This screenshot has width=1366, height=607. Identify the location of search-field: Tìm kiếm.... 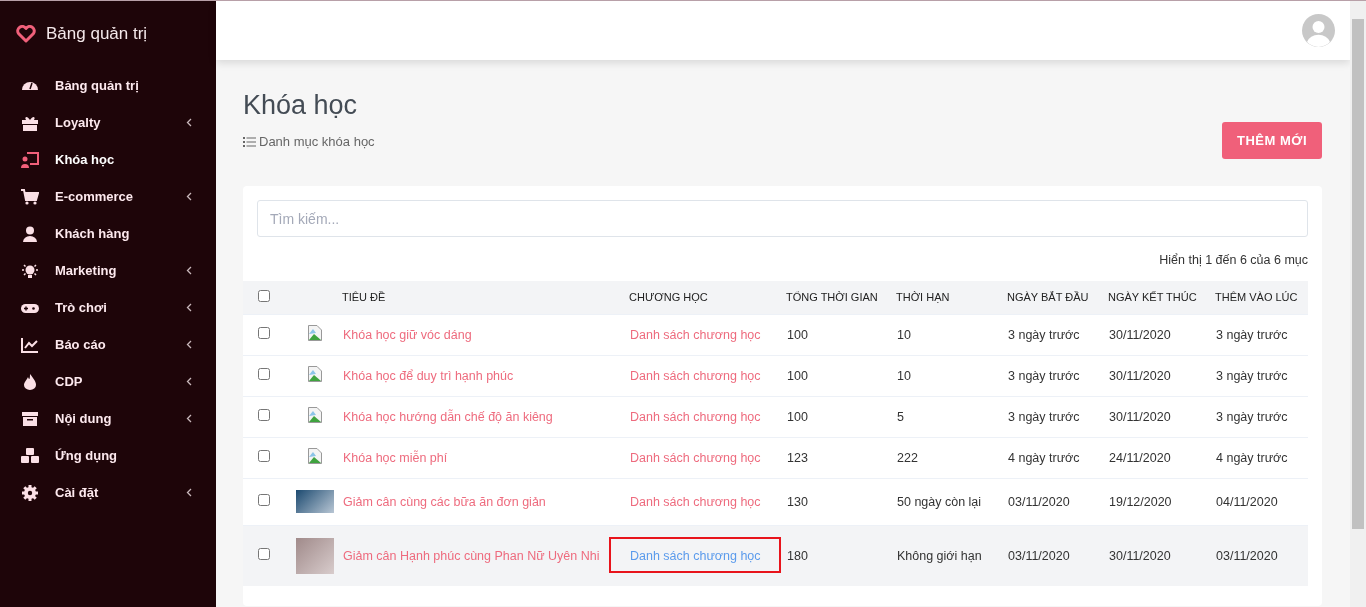
(782, 218).